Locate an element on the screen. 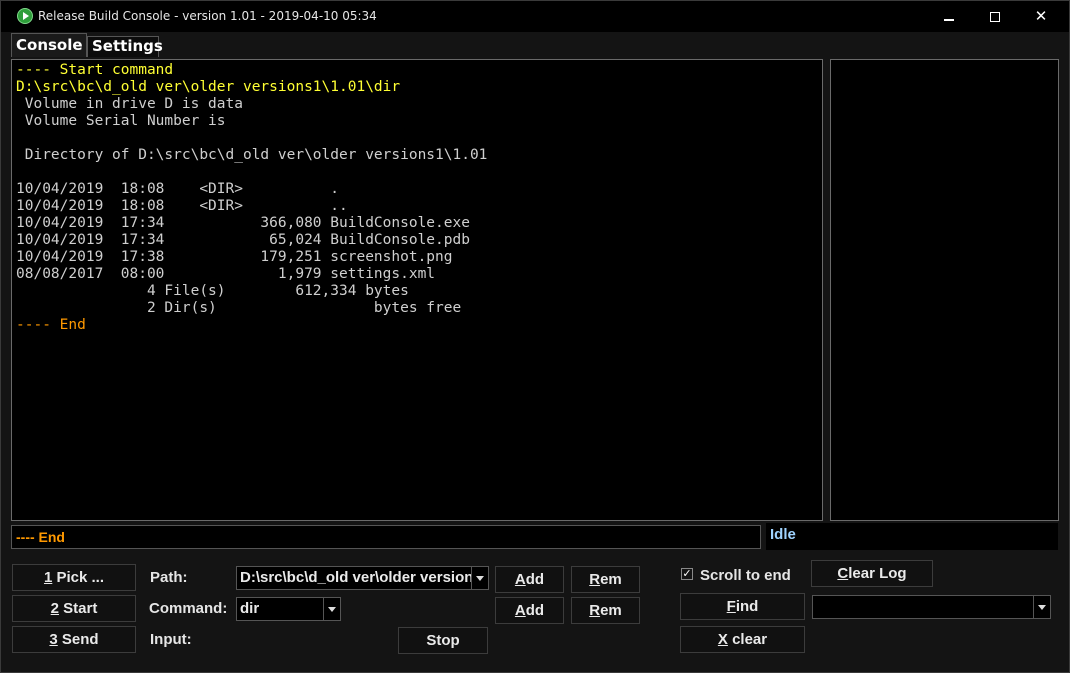  find-button: Find is located at coordinates (742, 606).